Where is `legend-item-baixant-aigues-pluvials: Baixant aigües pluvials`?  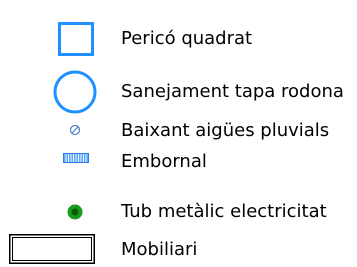
legend-item-baixant-aigues-pluvials: Baixant aigües pluvials is located at coordinates (178, 131).